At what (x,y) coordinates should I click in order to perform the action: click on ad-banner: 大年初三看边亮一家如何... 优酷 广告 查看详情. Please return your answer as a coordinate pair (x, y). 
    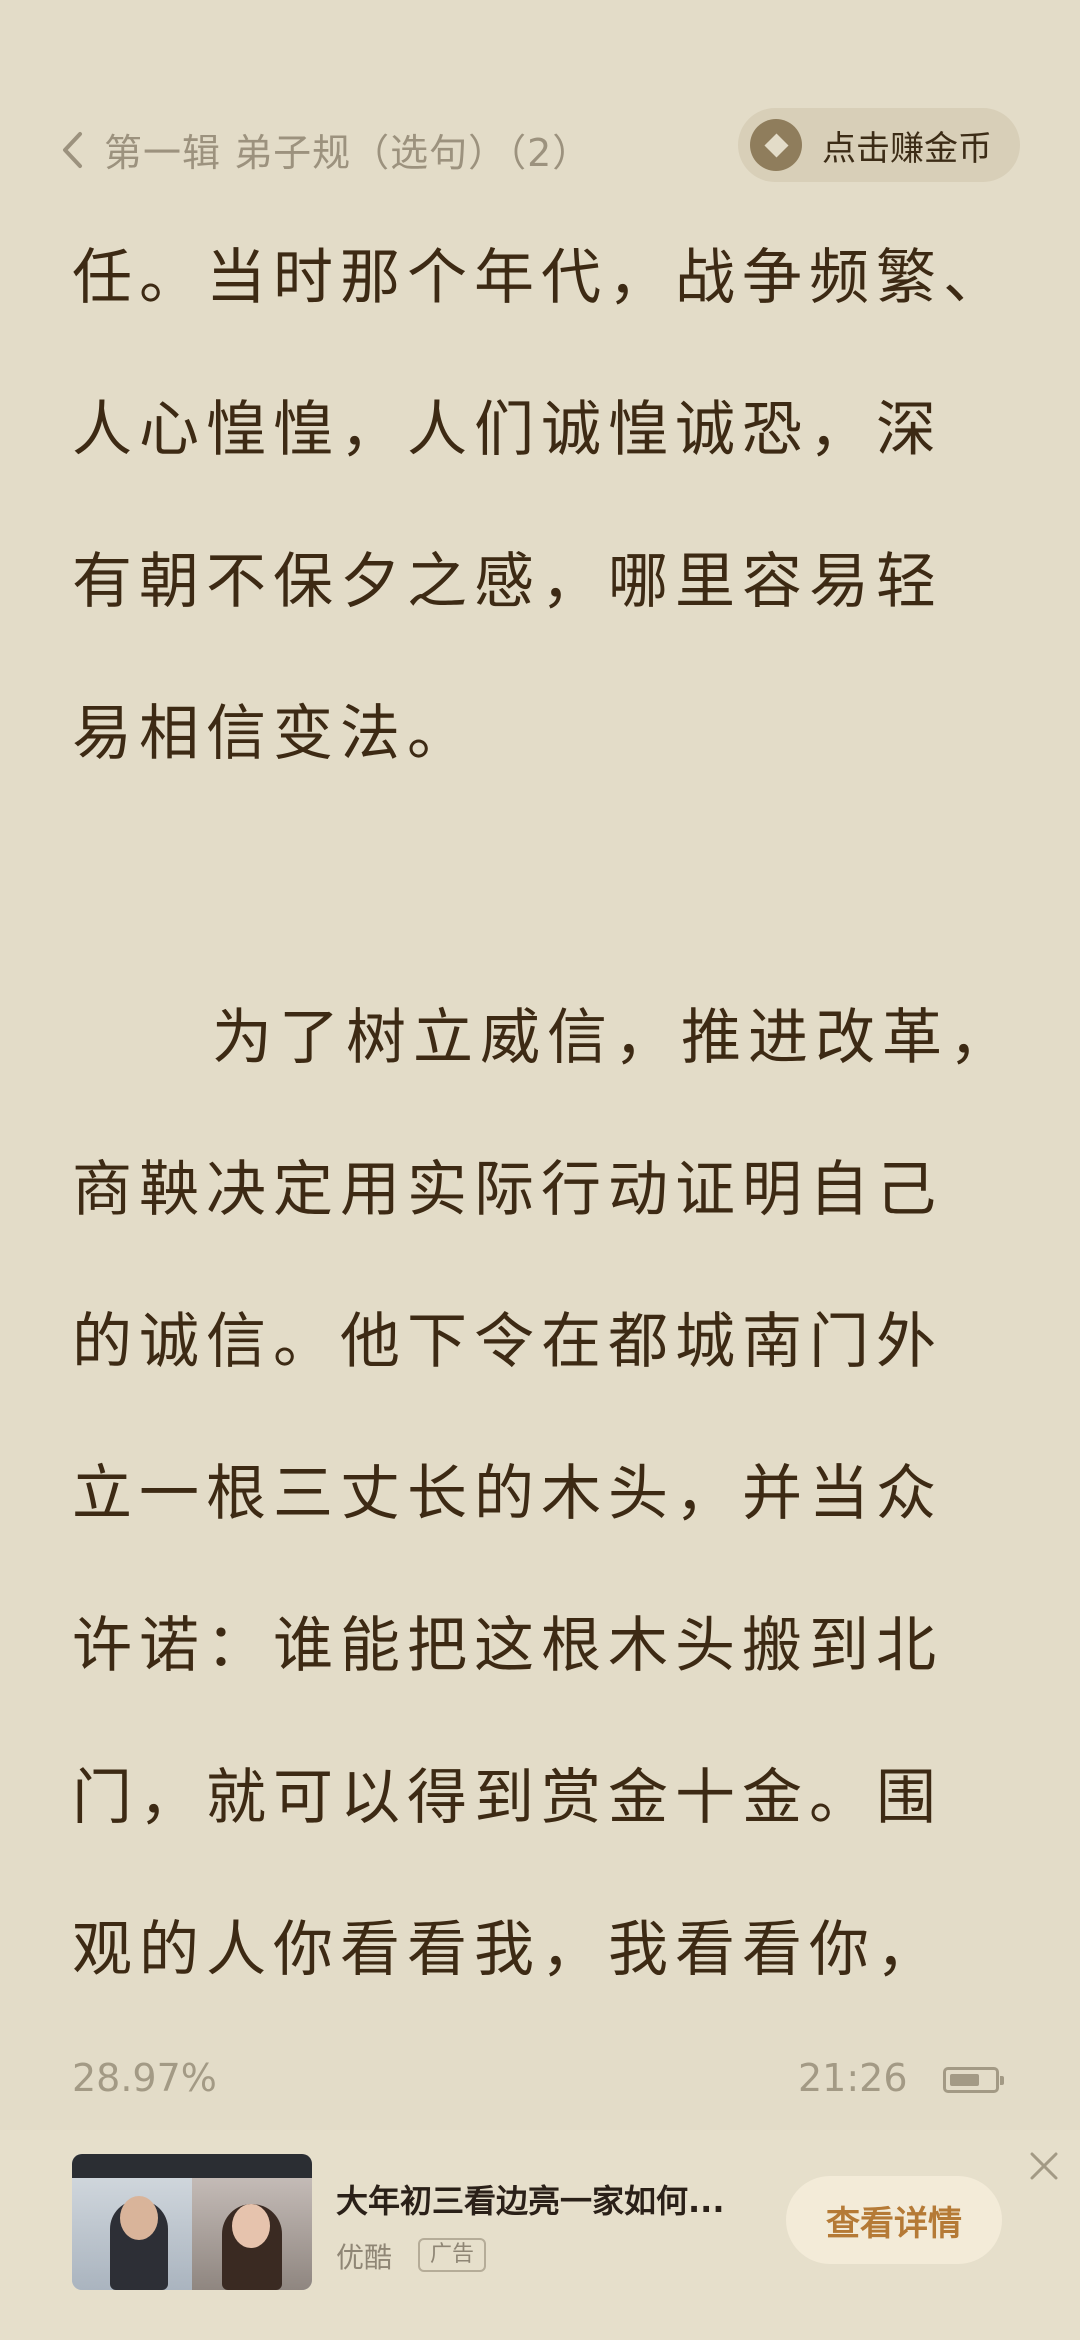
    Looking at the image, I should click on (540, 2235).